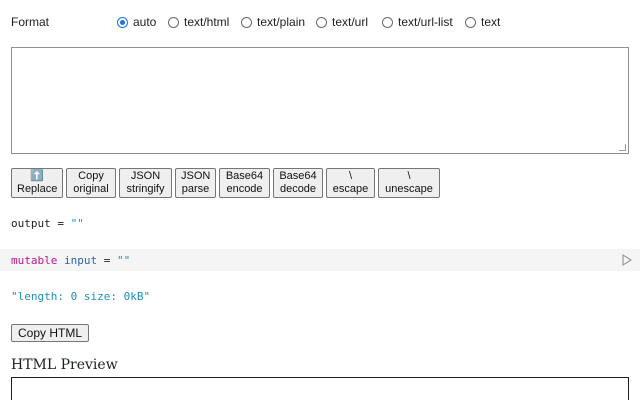 The image size is (640, 400). What do you see at coordinates (30, 22) in the screenshot?
I see `format-label: Format` at bounding box center [30, 22].